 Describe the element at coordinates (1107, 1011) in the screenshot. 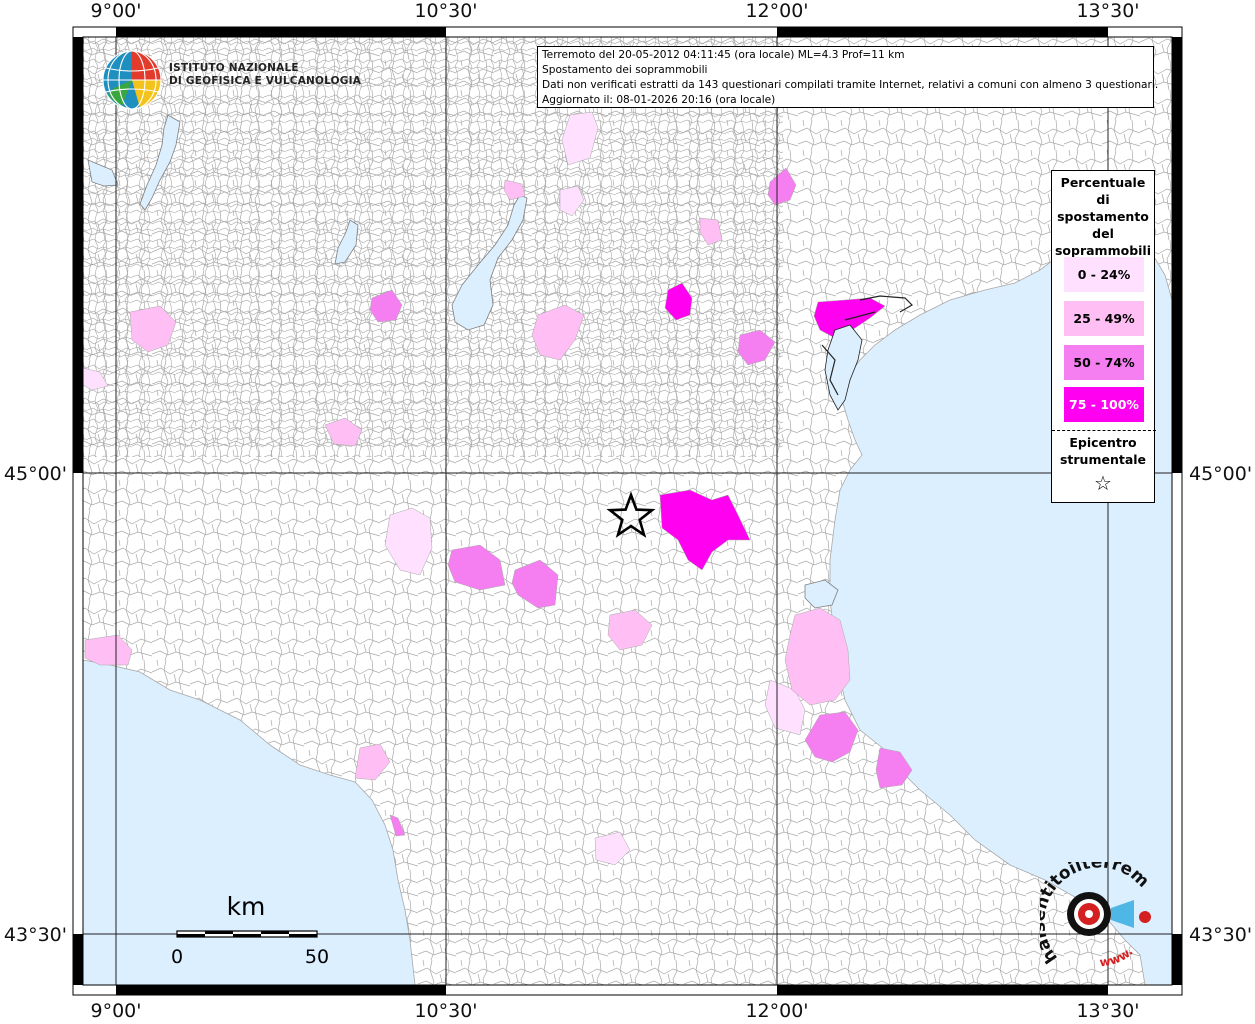

I see `x-bottom-tick: 13°30'` at that location.